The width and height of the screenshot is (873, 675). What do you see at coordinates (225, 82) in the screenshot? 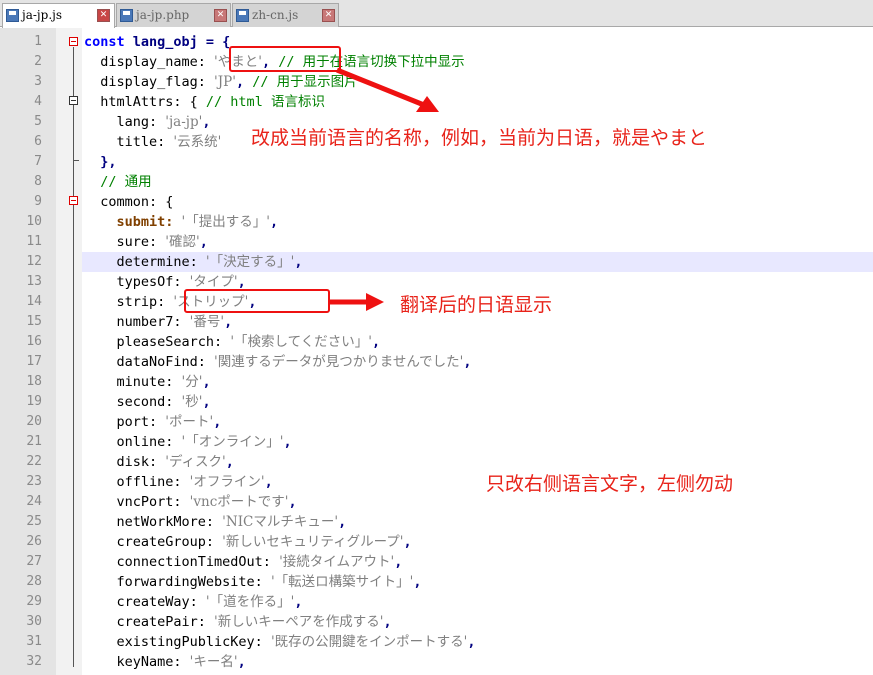
I see `code-token: 'JP'` at bounding box center [225, 82].